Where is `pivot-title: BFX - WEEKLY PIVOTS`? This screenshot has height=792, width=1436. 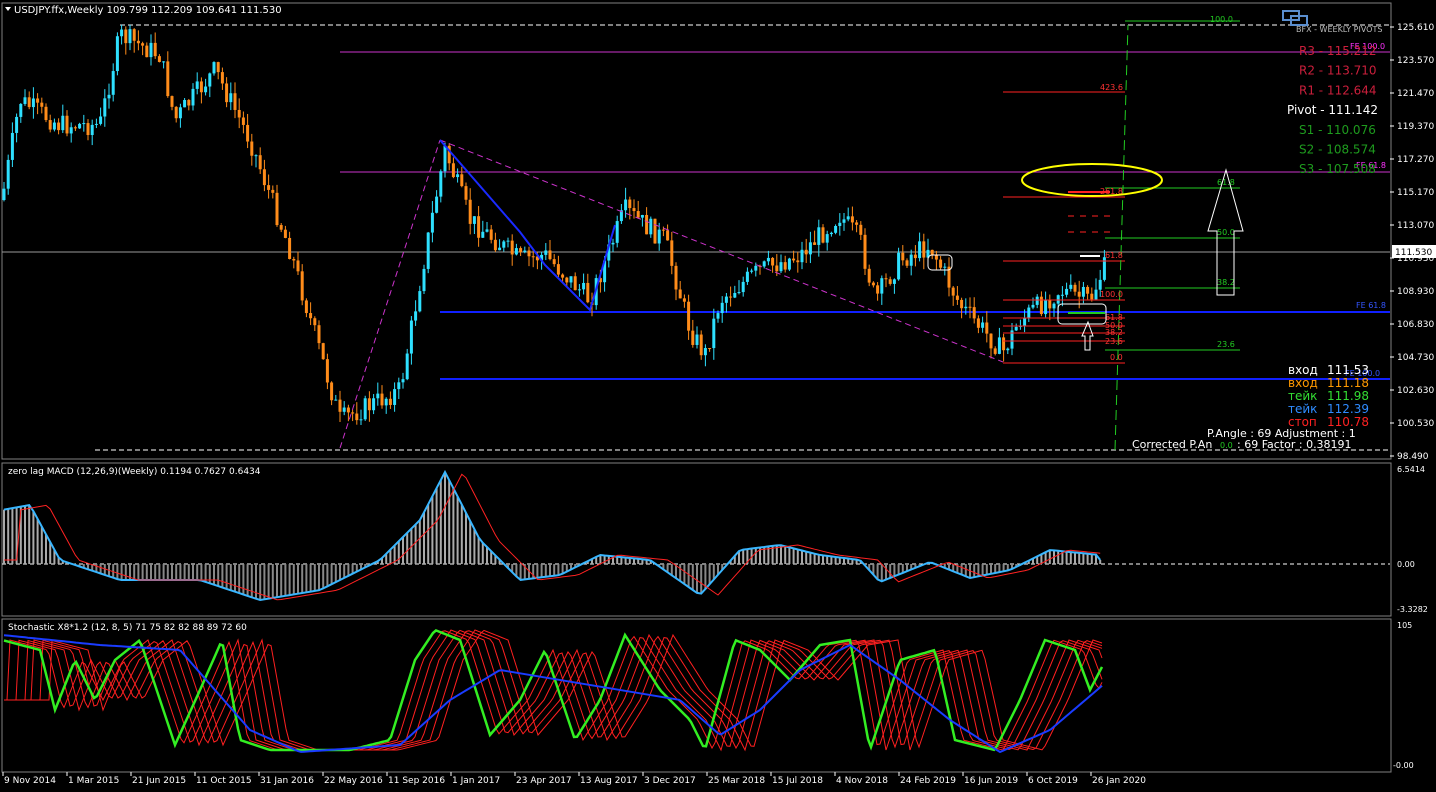 pivot-title: BFX - WEEKLY PIVOTS is located at coordinates (1339, 29).